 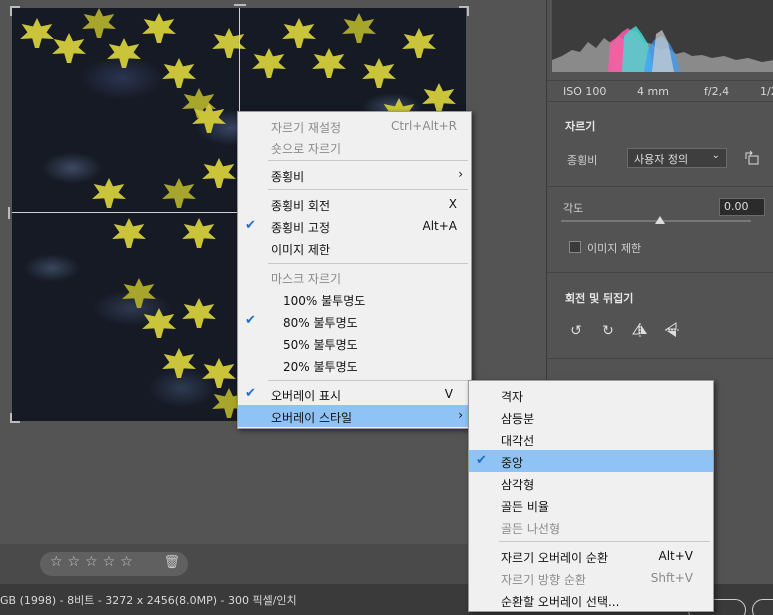 What do you see at coordinates (608, 331) in the screenshot?
I see `rotate-right-icon: ↻` at bounding box center [608, 331].